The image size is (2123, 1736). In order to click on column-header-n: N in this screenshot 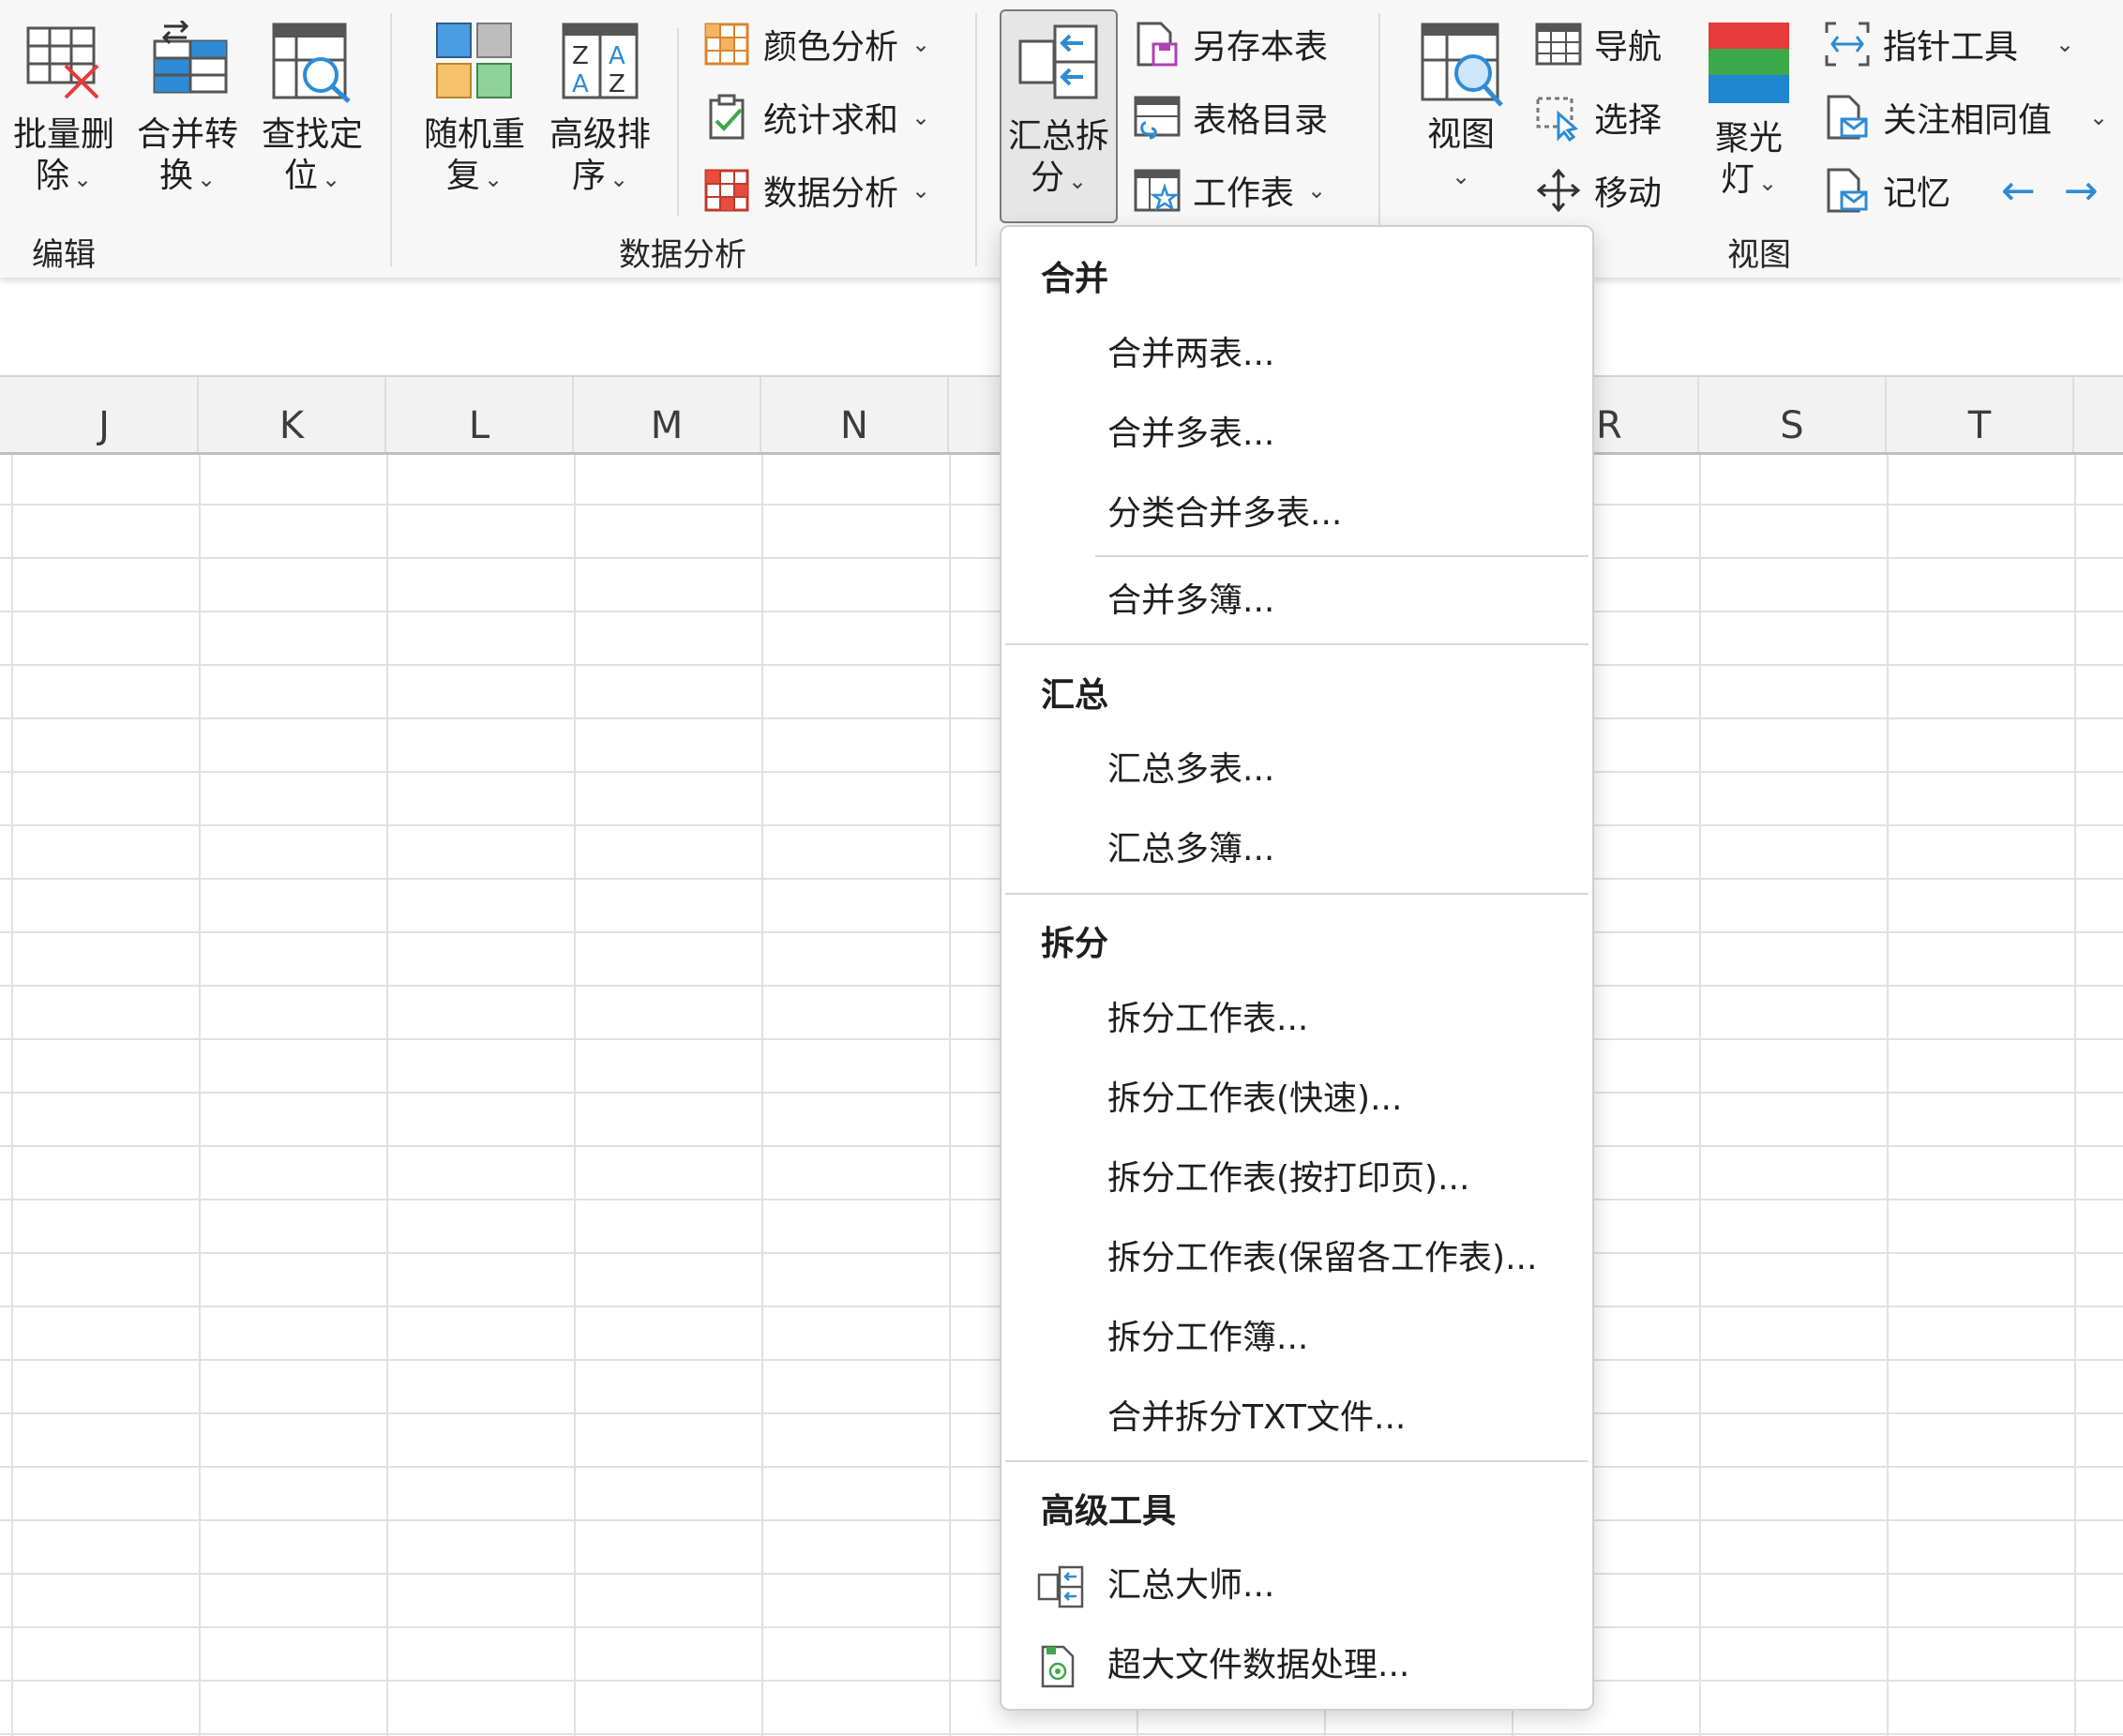, I will do `click(855, 414)`.